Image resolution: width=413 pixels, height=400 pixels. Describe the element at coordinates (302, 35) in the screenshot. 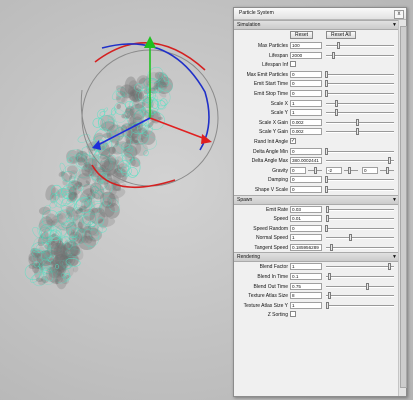

I see `reset-button: Reset` at that location.